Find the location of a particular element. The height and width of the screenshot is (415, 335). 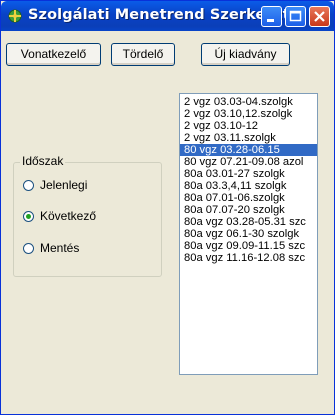

list-item: 2 vgz 03.03-04.szolgk is located at coordinates (248, 102).